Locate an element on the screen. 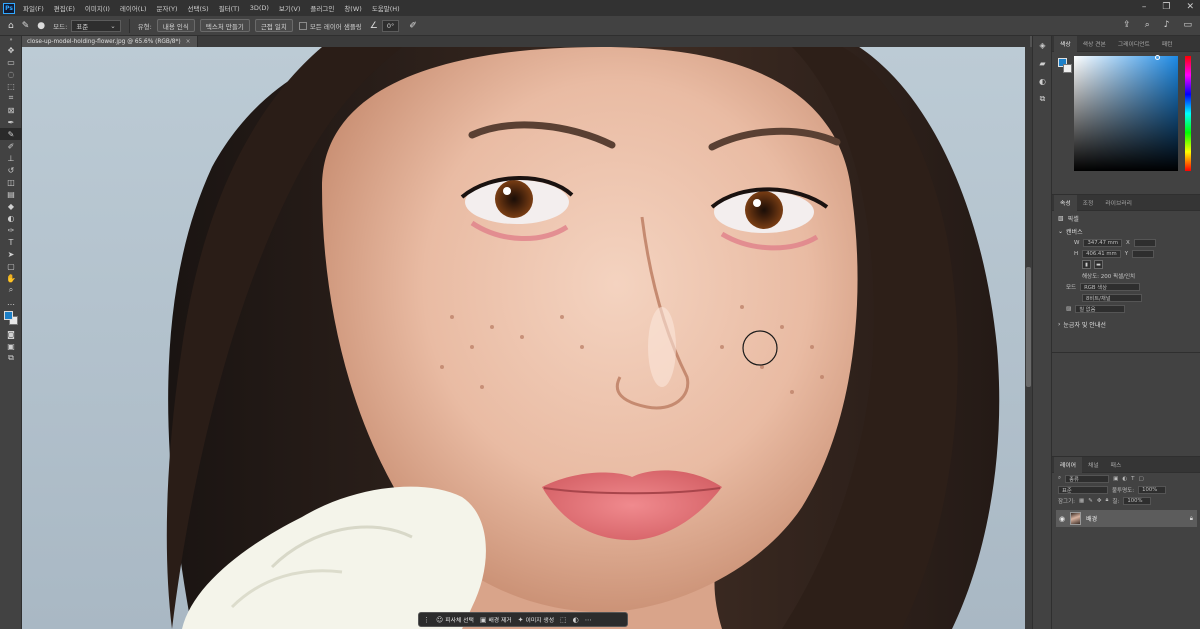 The image size is (1200, 629). search-icon: ⌕ is located at coordinates (1147, 25).